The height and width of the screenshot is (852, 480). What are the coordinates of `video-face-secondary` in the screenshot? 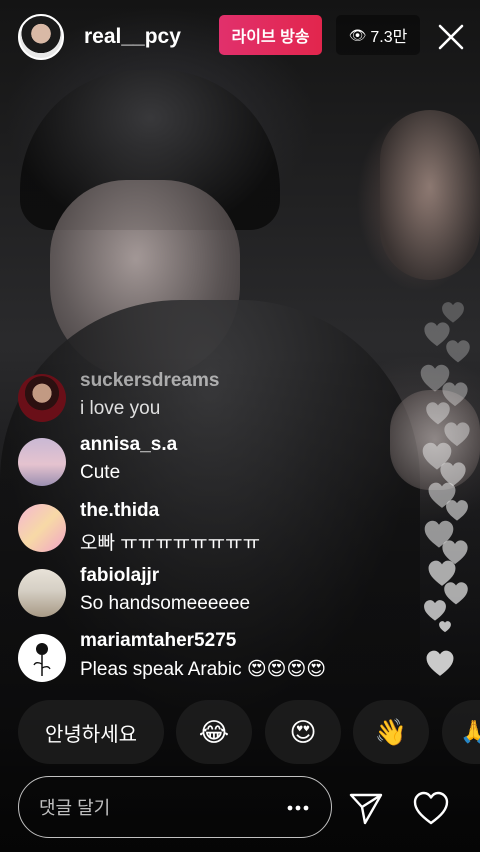 It's located at (430, 195).